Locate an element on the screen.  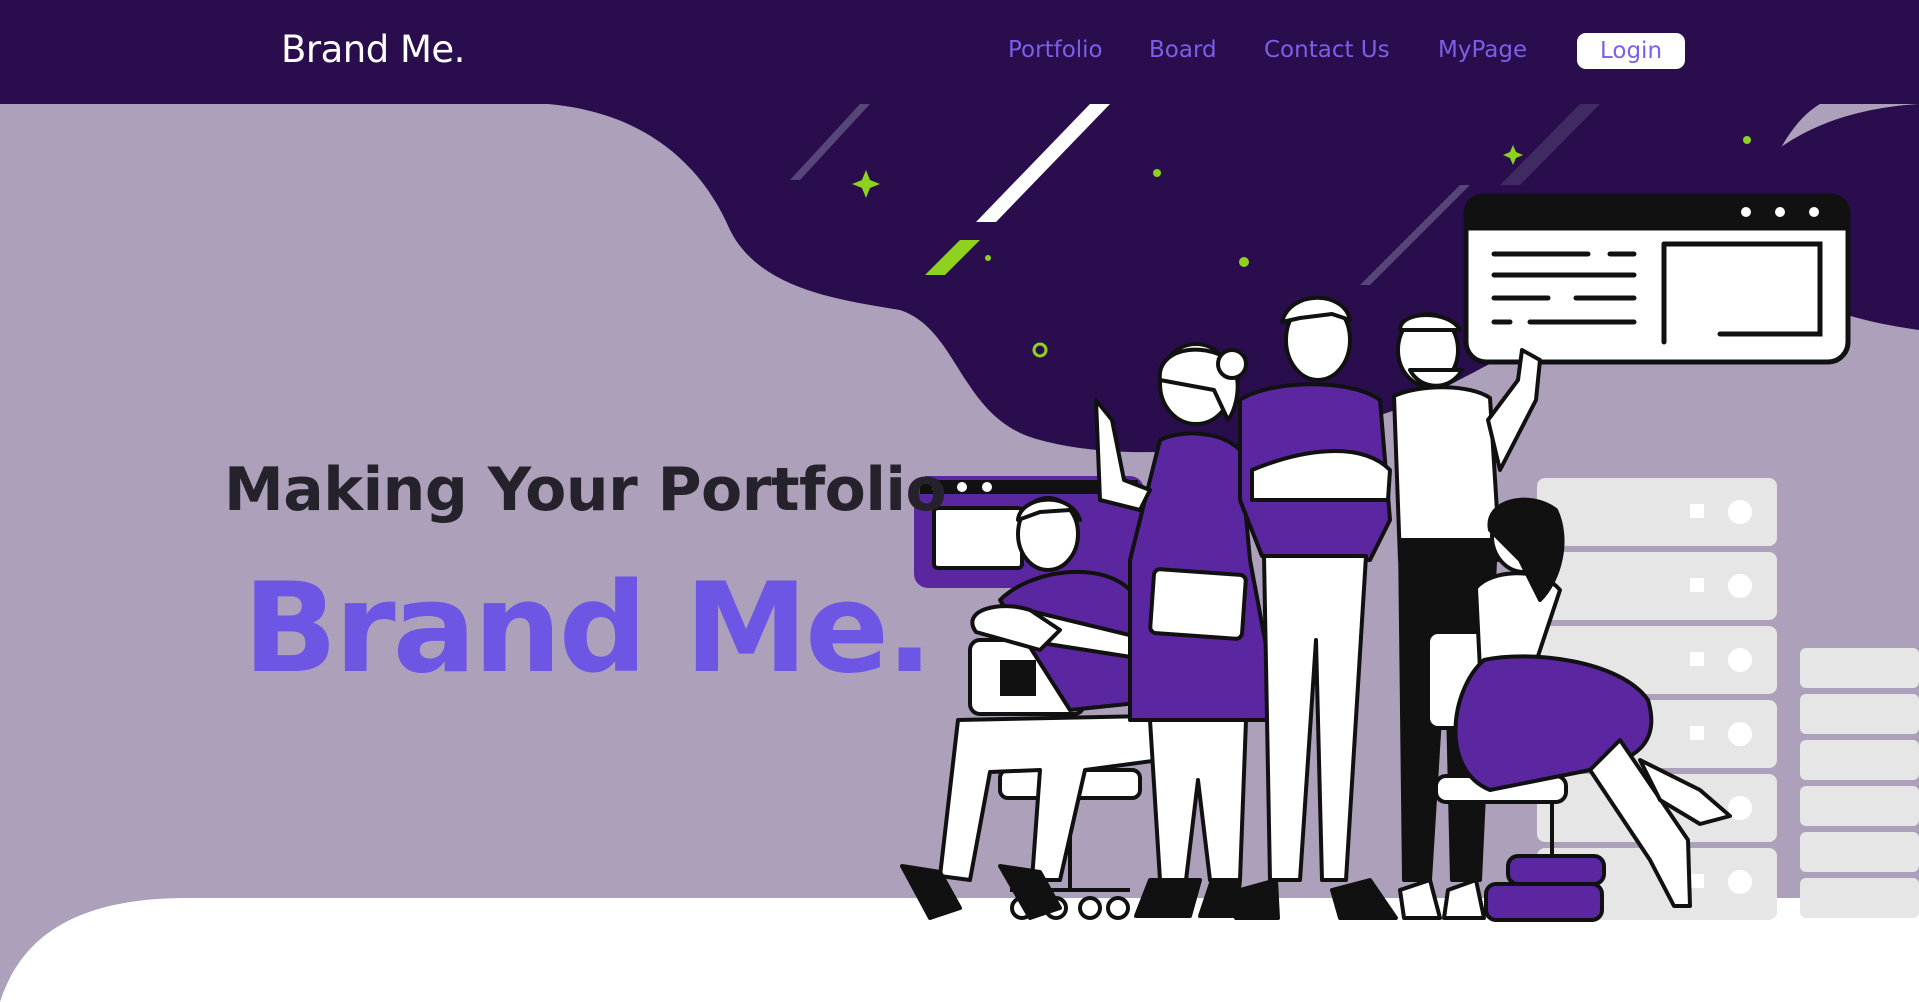
server-rack-right is located at coordinates (1859, 783).